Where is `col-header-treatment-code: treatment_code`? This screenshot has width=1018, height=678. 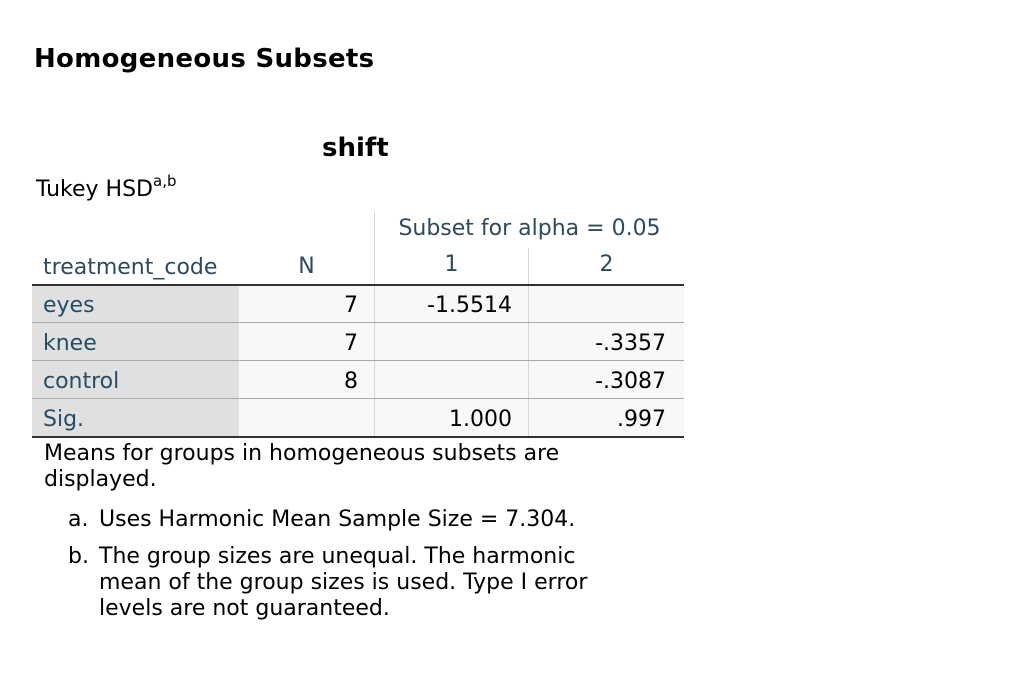
col-header-treatment-code: treatment_code is located at coordinates (130, 267).